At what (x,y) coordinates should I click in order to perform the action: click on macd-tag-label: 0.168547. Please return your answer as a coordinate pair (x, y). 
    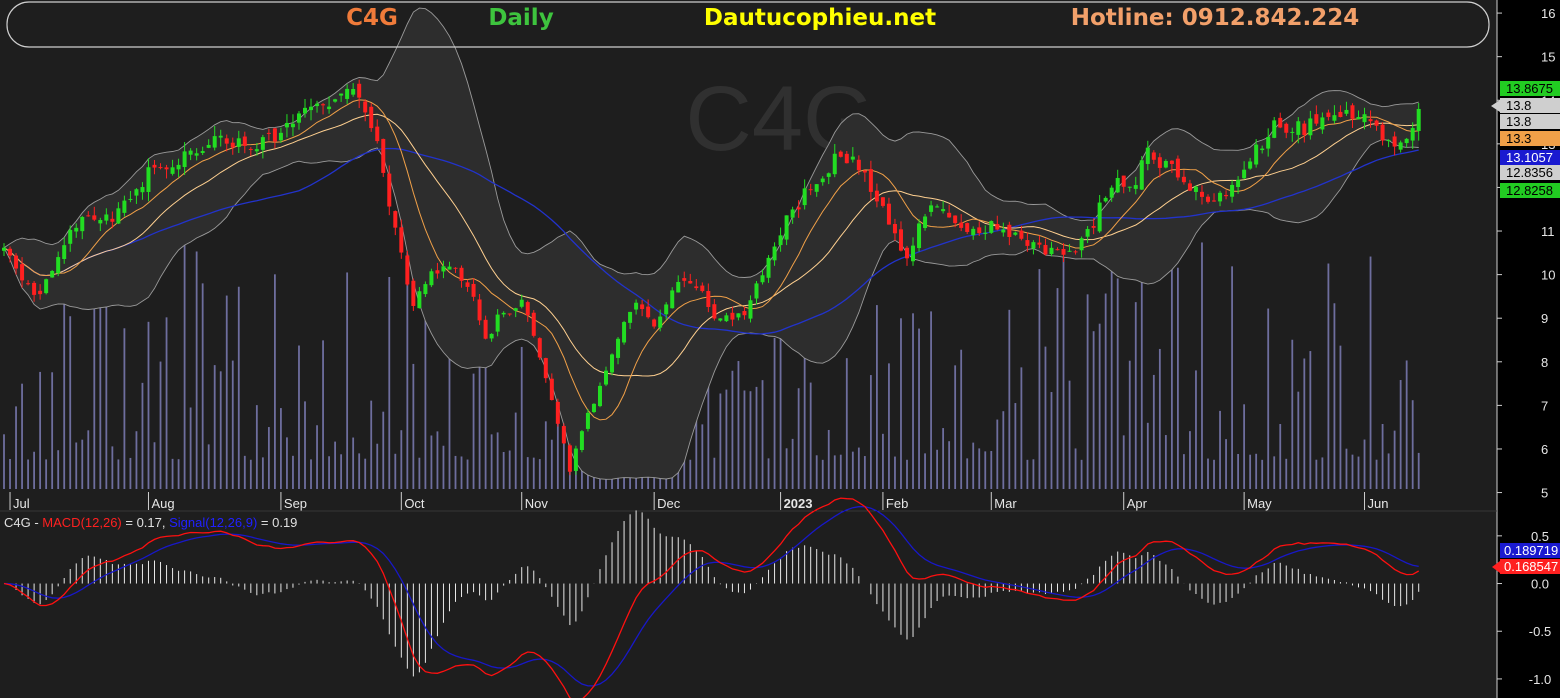
    Looking at the image, I should click on (1531, 566).